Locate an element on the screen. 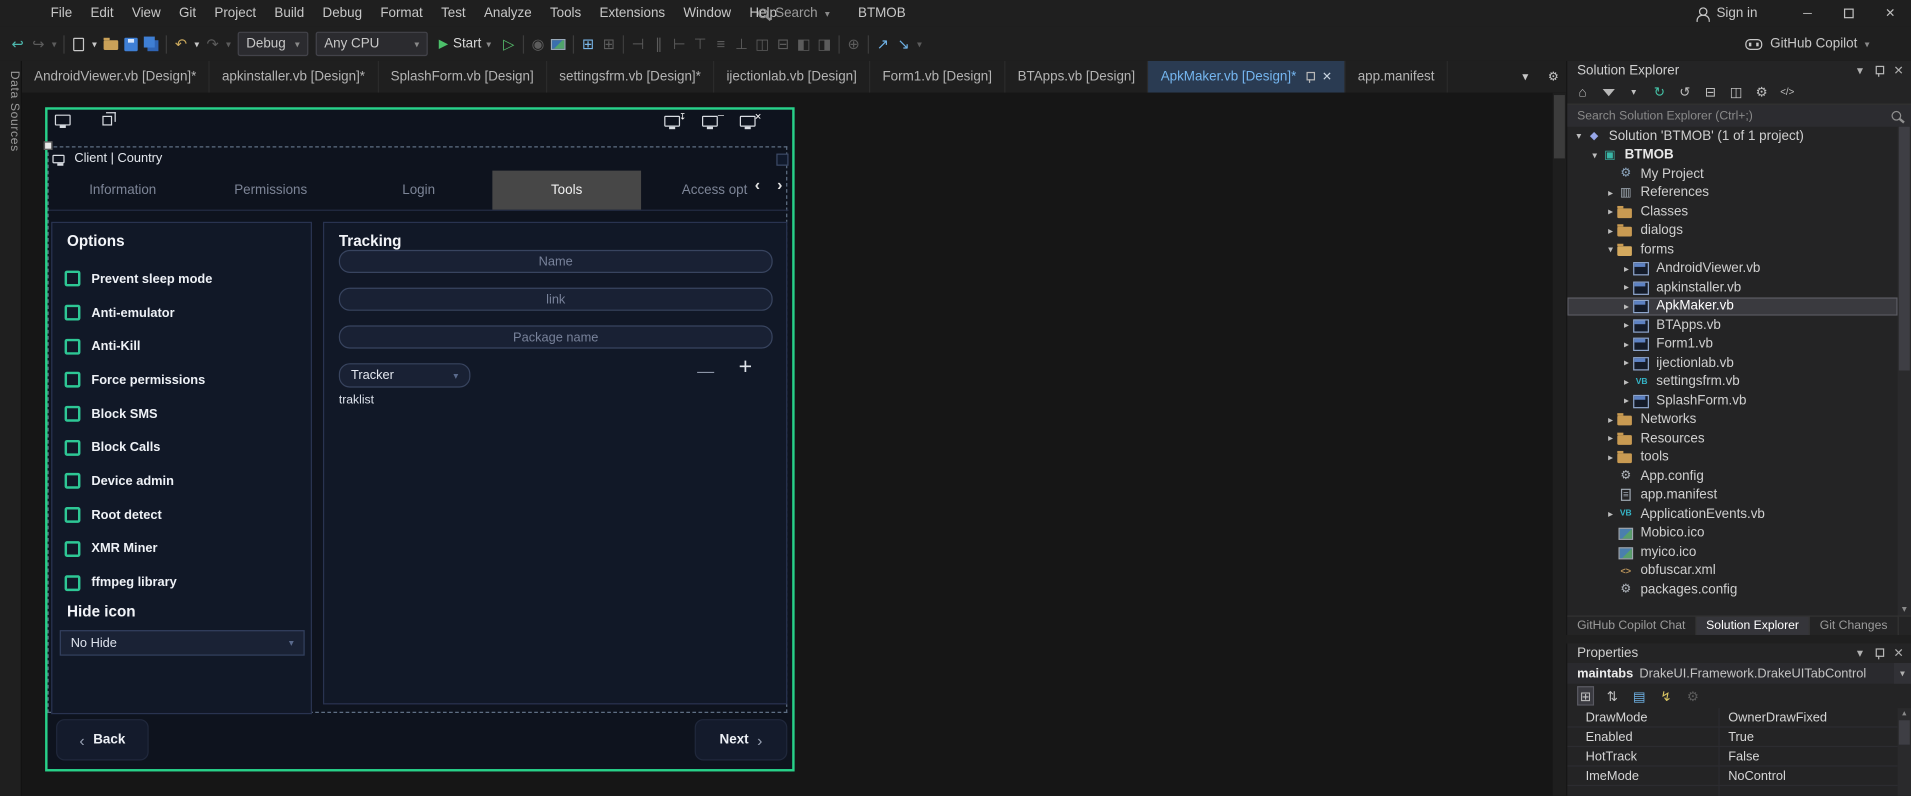 Image resolution: width=1911 pixels, height=796 pixels. selection-handle is located at coordinates (48, 145).